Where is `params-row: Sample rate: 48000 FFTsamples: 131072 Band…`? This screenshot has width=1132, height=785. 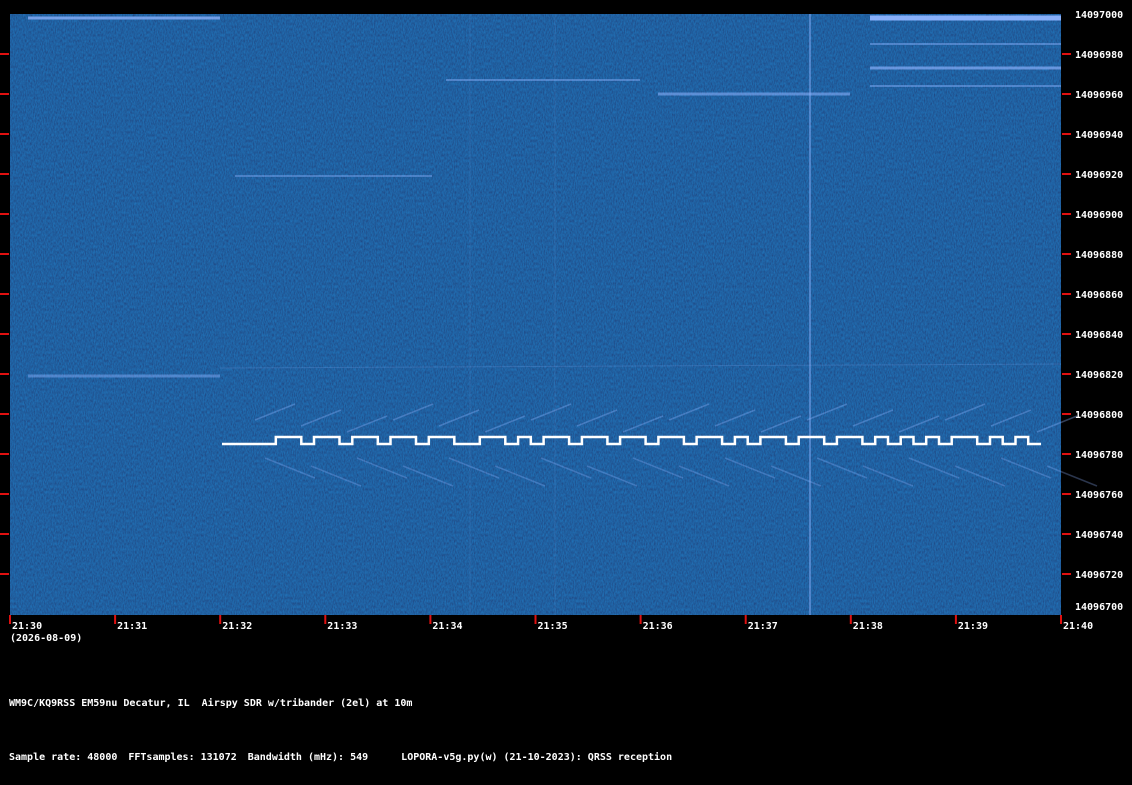
params-row: Sample rate: 48000 FFTsamples: 131072 Band… is located at coordinates (340, 758).